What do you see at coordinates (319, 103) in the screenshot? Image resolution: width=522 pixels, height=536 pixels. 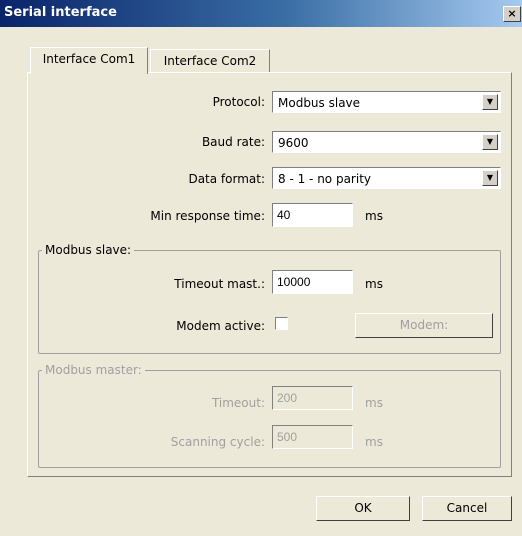 I see `protocol-value: Modbus slave` at bounding box center [319, 103].